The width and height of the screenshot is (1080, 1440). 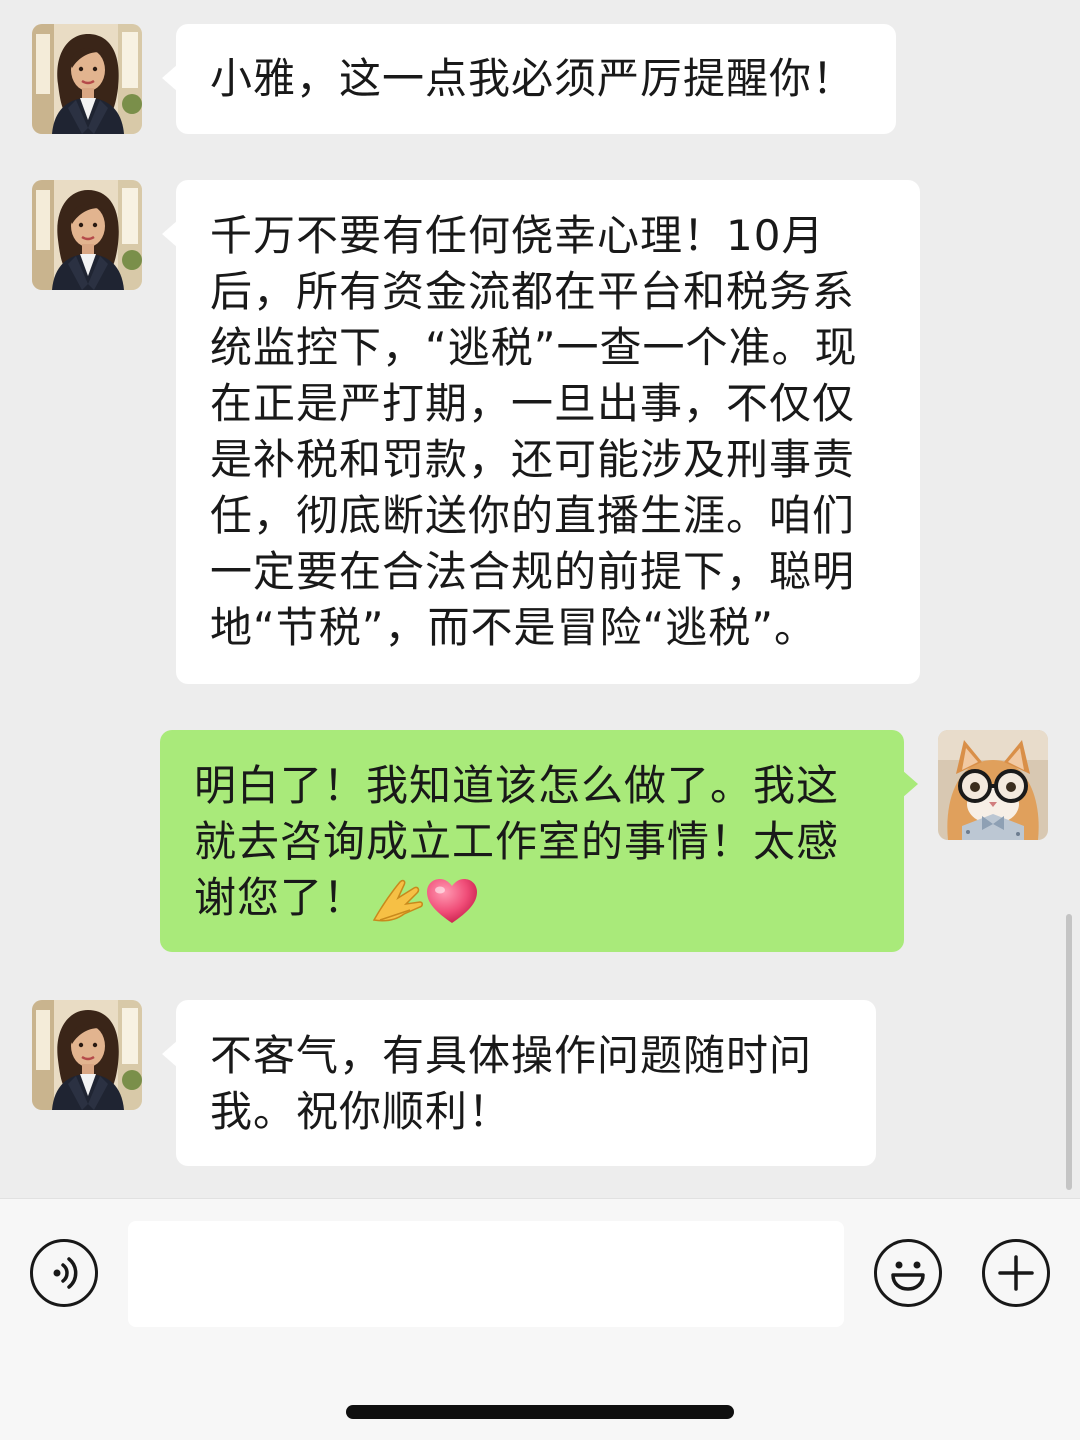 I want to click on message-text: 后，所有资金流都在平台和税务系, so click(x=533, y=291).